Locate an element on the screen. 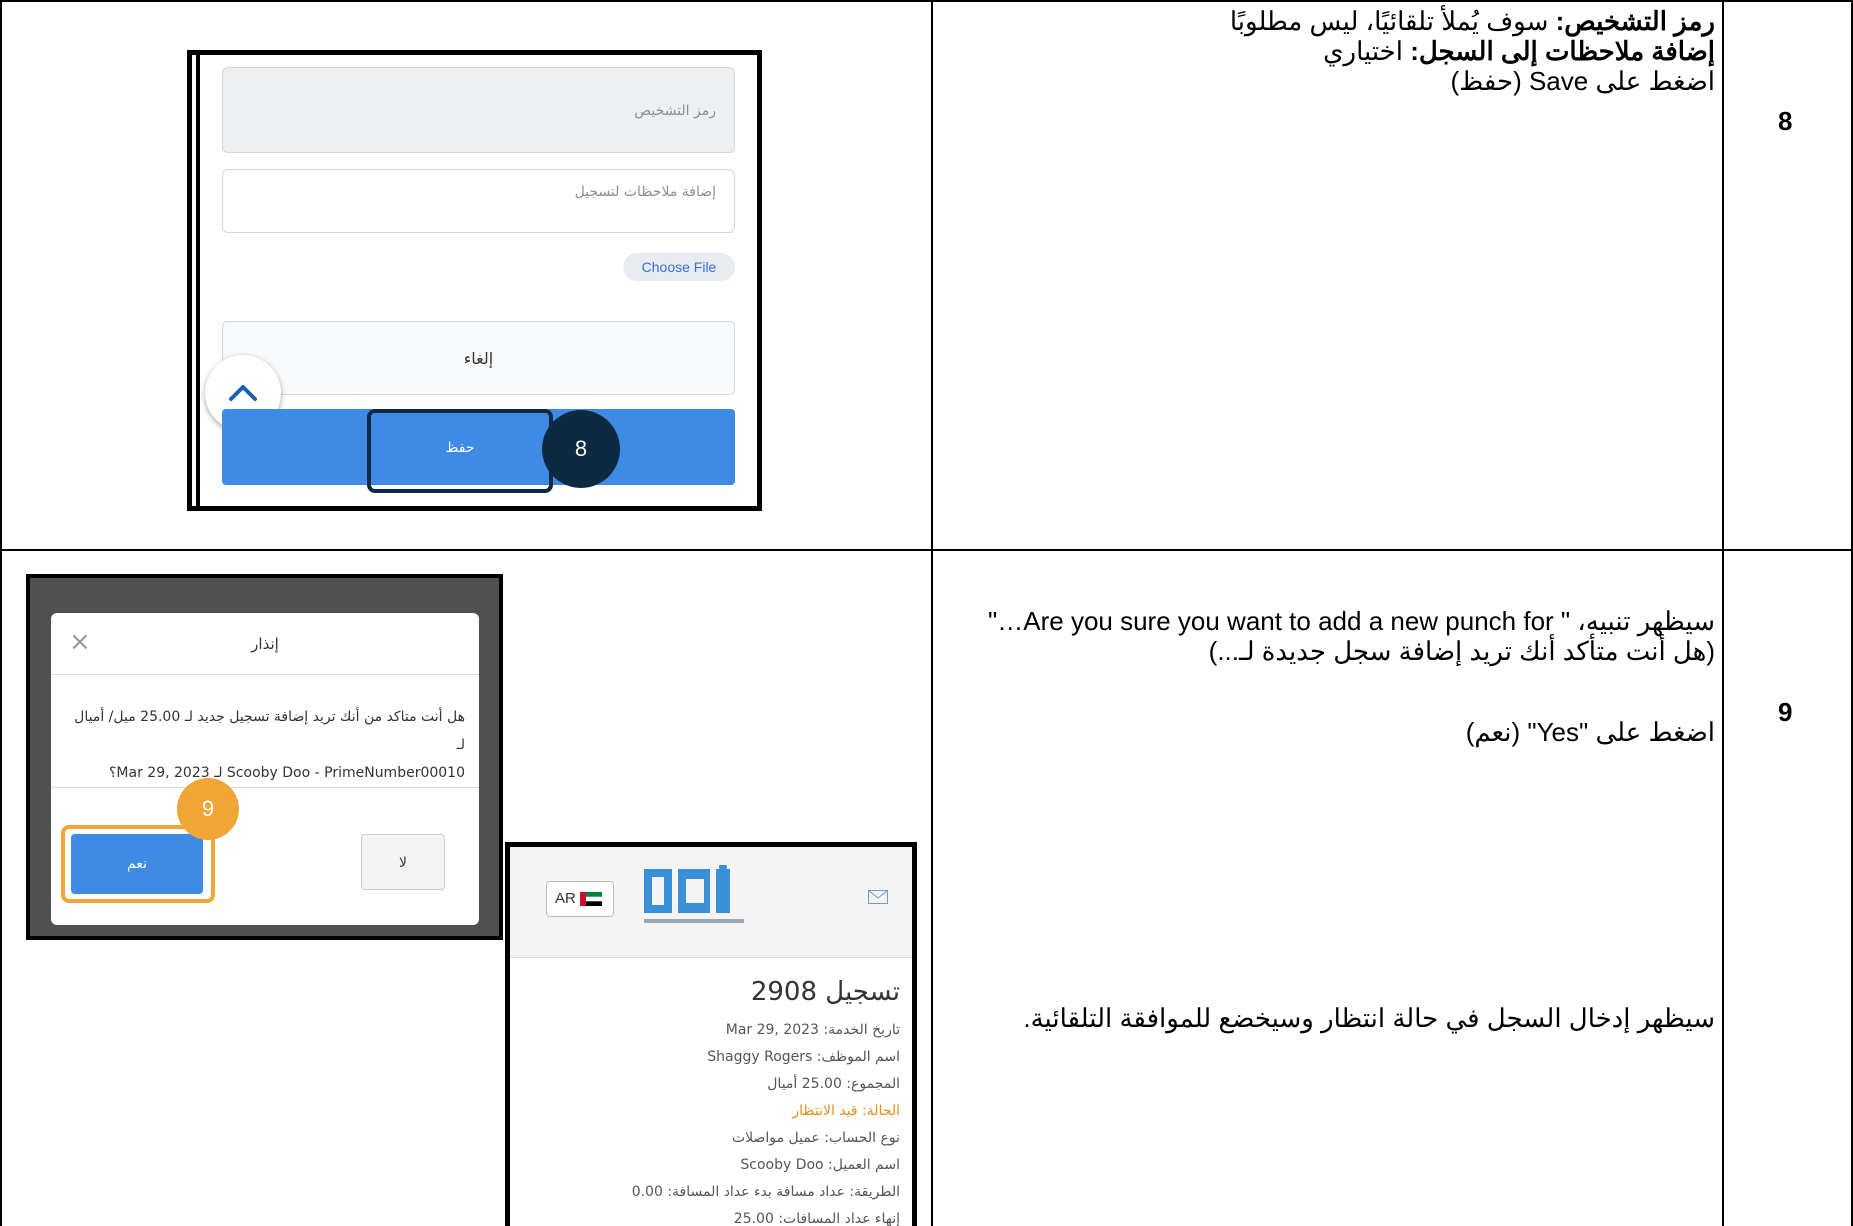 This screenshot has height=1226, width=1853. notes-field: إضافة ملاحظات لتسجيل is located at coordinates (478, 201).